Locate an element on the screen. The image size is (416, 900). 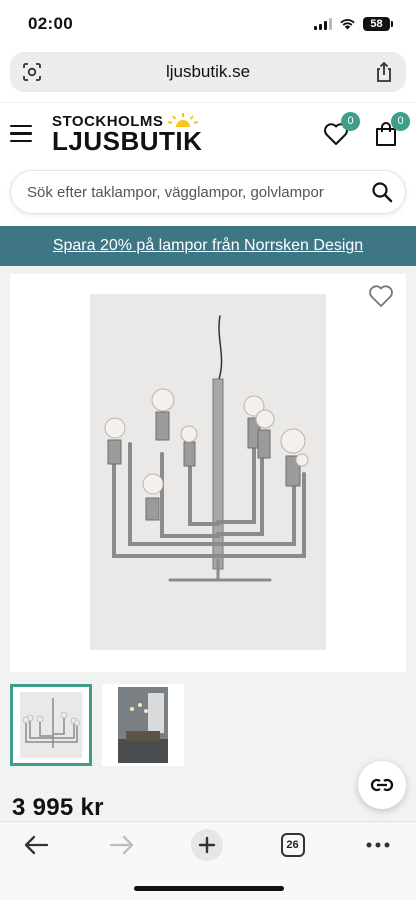
back-icon is located at coordinates (36, 845).